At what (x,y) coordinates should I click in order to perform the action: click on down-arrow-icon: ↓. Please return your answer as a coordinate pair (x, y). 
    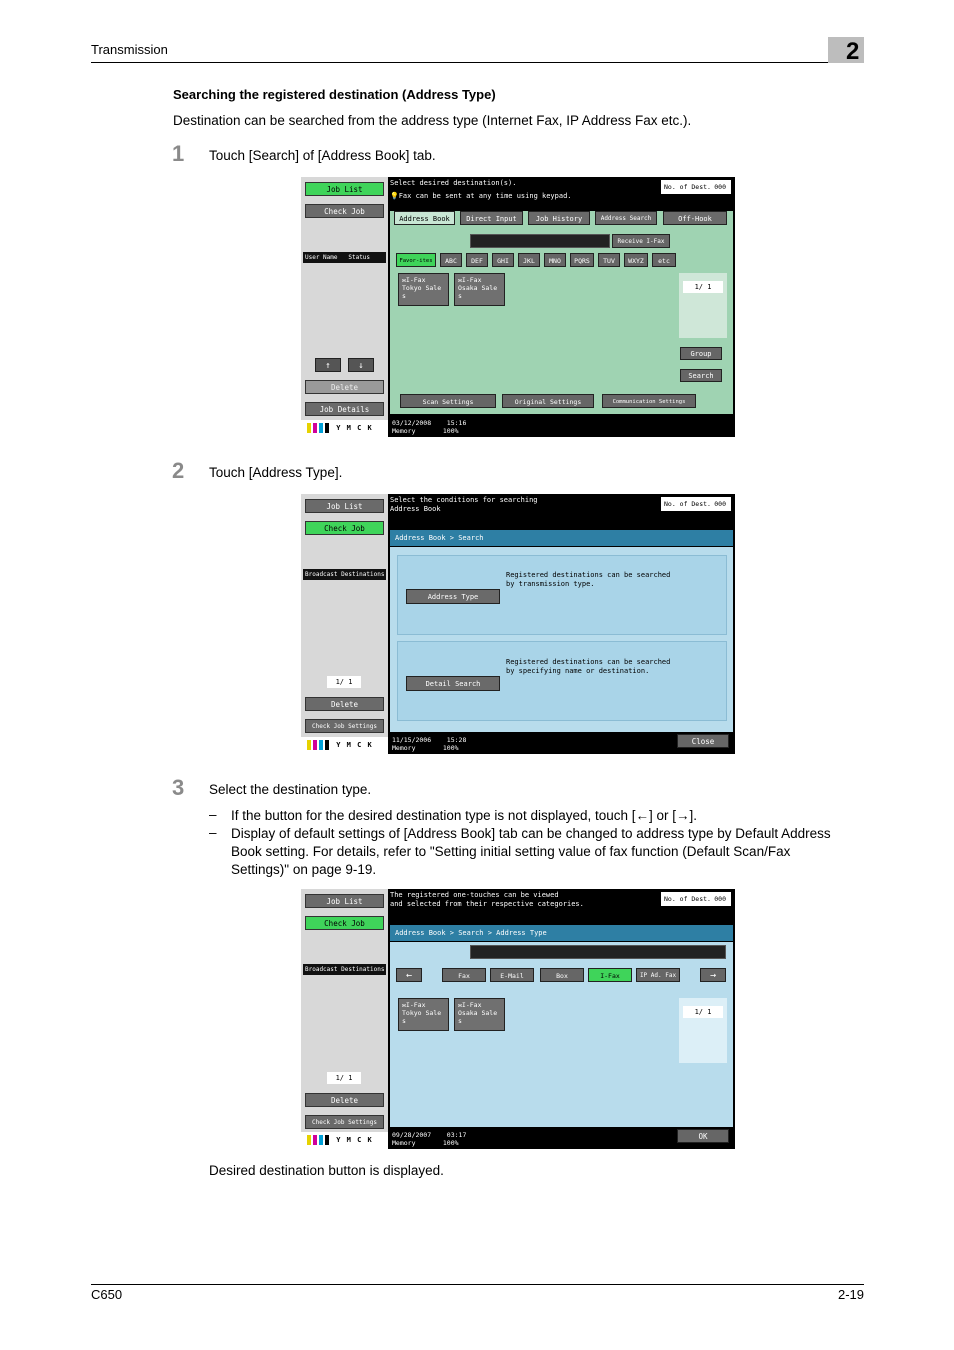
    Looking at the image, I should click on (361, 365).